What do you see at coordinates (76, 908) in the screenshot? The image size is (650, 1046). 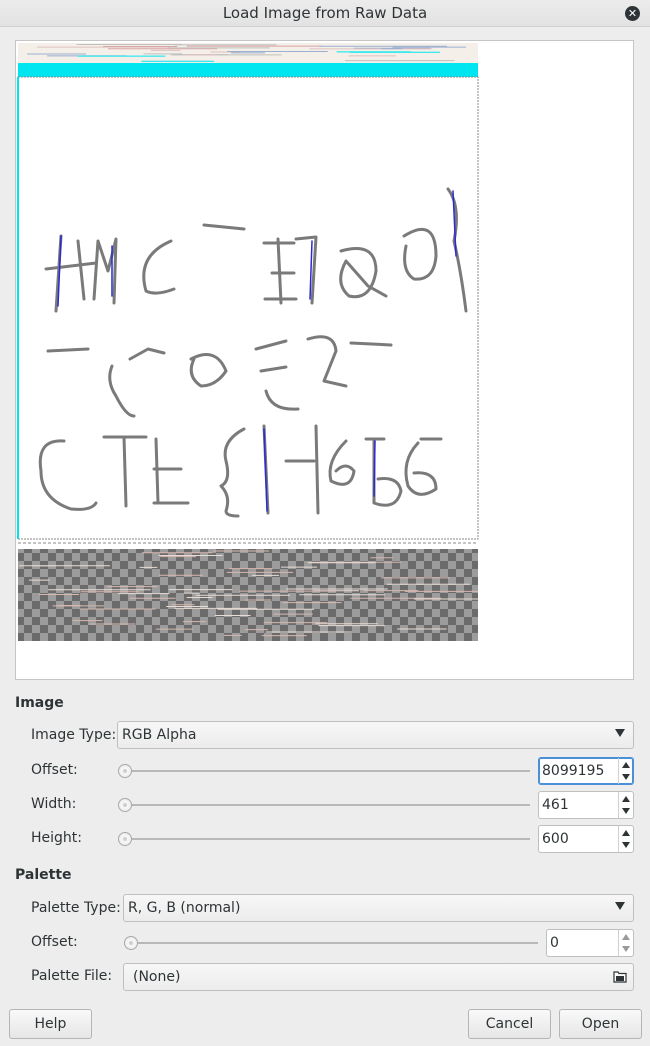 I see `palette-type-label: Palette Type:` at bounding box center [76, 908].